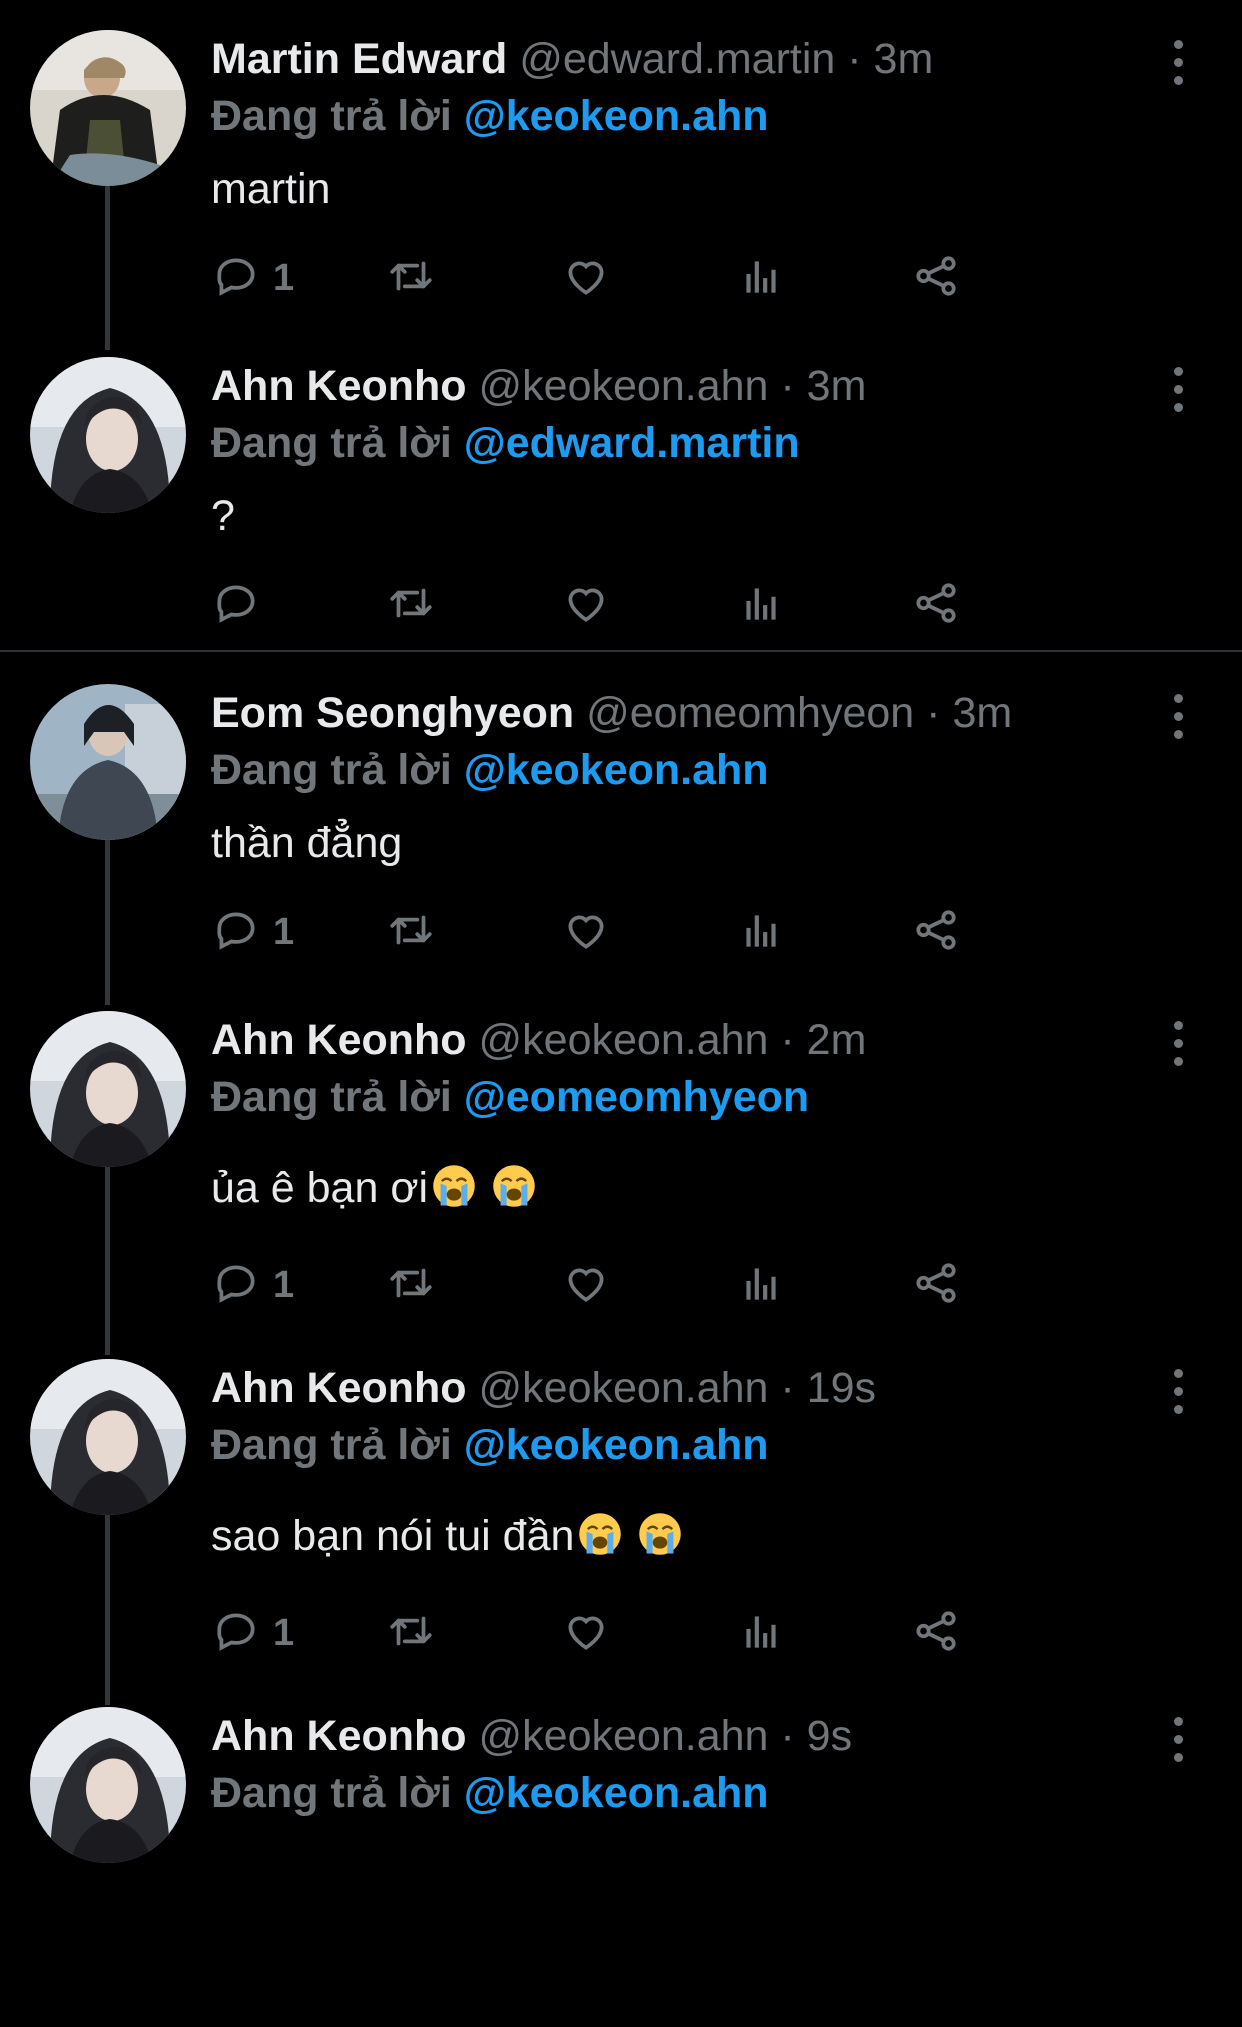  Describe the element at coordinates (632, 443) in the screenshot. I see `mention-link: @edward.martin` at that location.